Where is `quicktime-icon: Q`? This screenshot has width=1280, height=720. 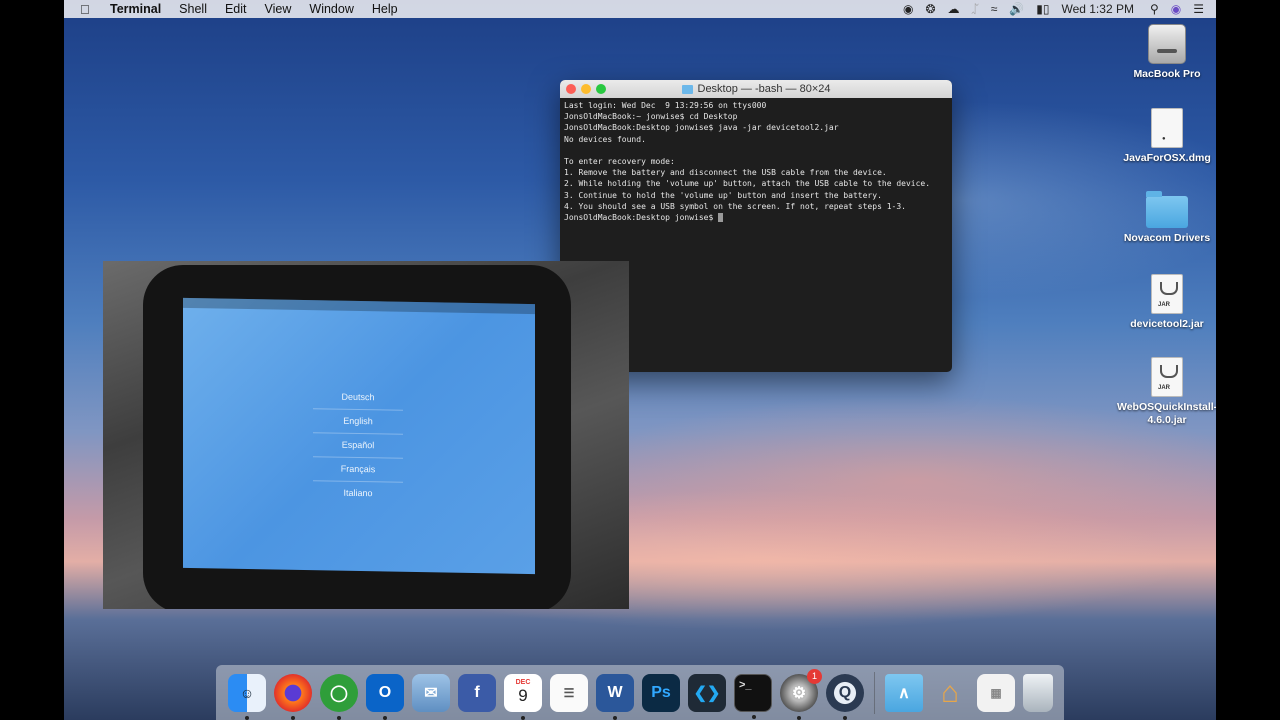 quicktime-icon: Q is located at coordinates (845, 696).